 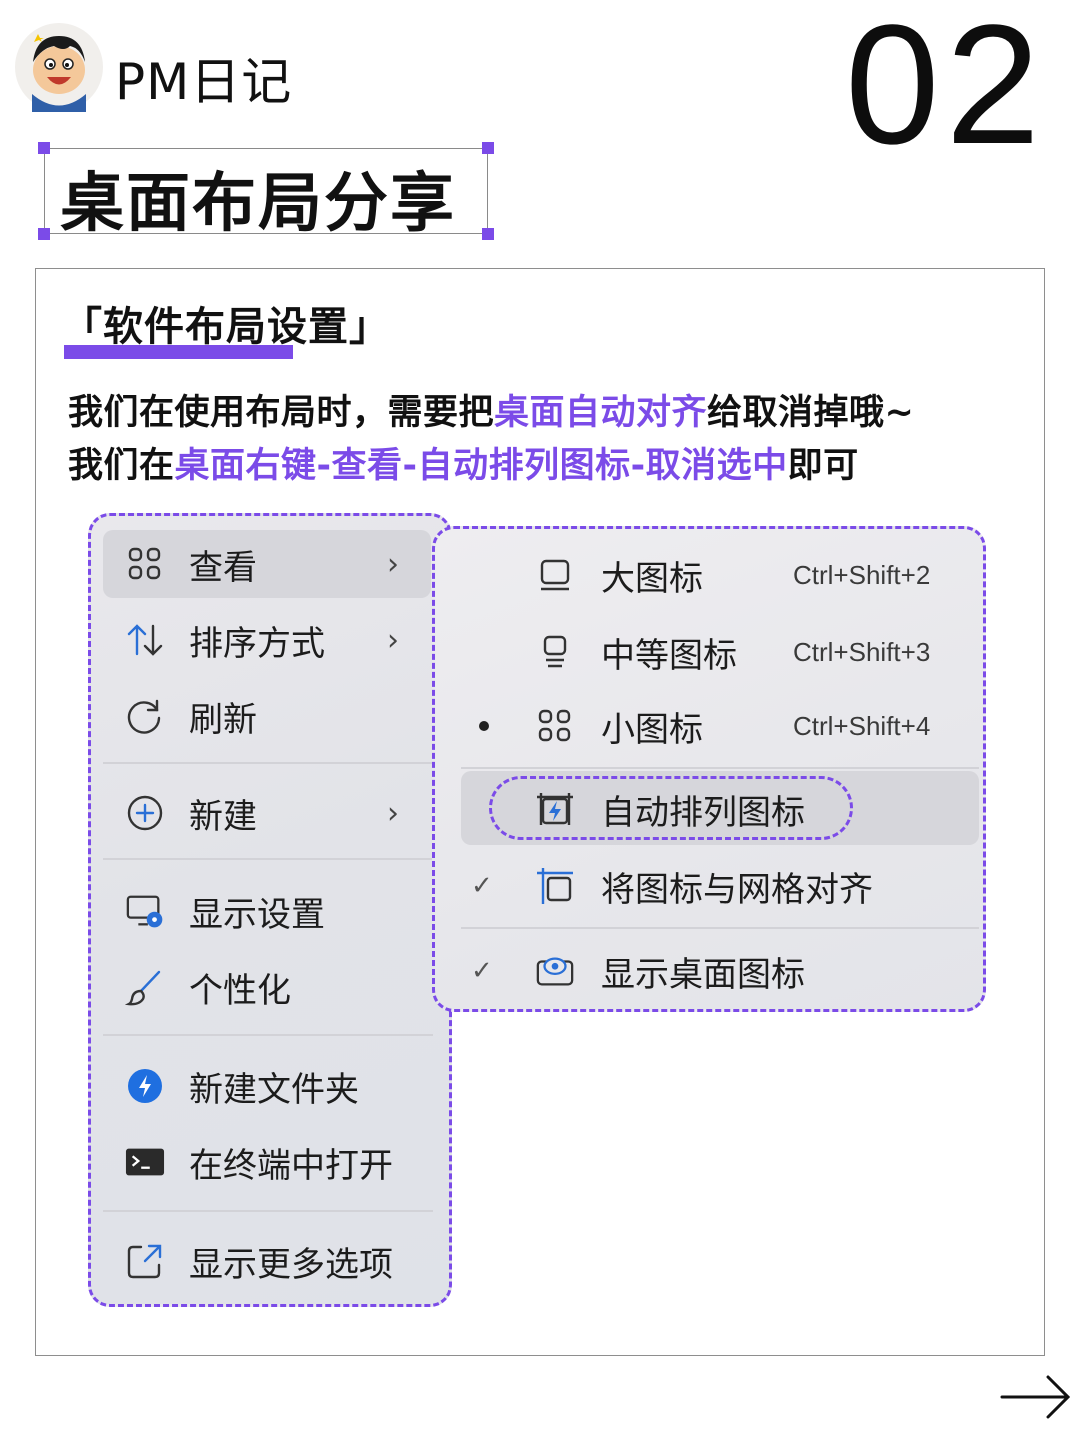 What do you see at coordinates (270, 716) in the screenshot?
I see `menu-item-refresh: 刷新` at bounding box center [270, 716].